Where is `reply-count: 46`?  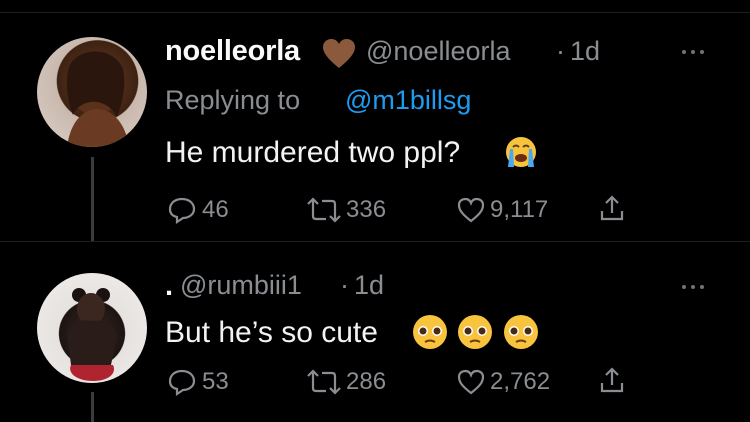
reply-count: 46 is located at coordinates (215, 209).